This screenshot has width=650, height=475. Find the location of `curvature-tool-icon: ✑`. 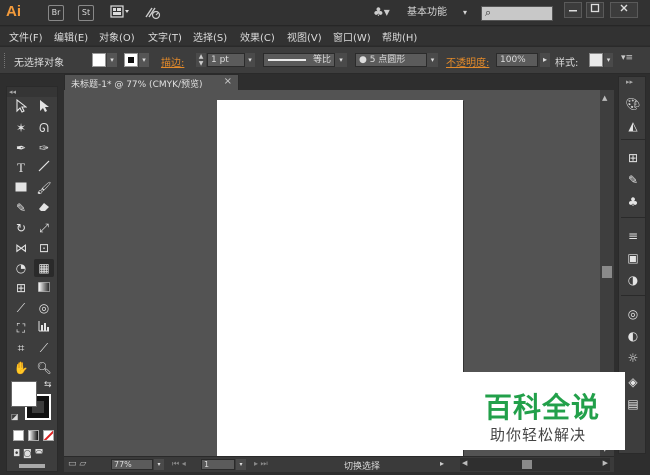

curvature-tool-icon: ✑ is located at coordinates (44, 148).